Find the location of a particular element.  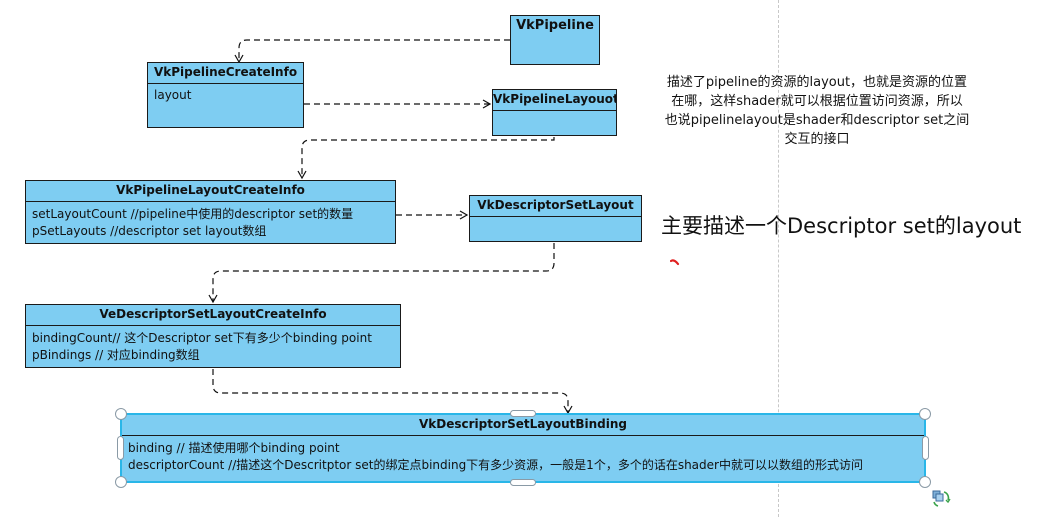

edge-pipeline-to-createinfo is located at coordinates (372, 51).